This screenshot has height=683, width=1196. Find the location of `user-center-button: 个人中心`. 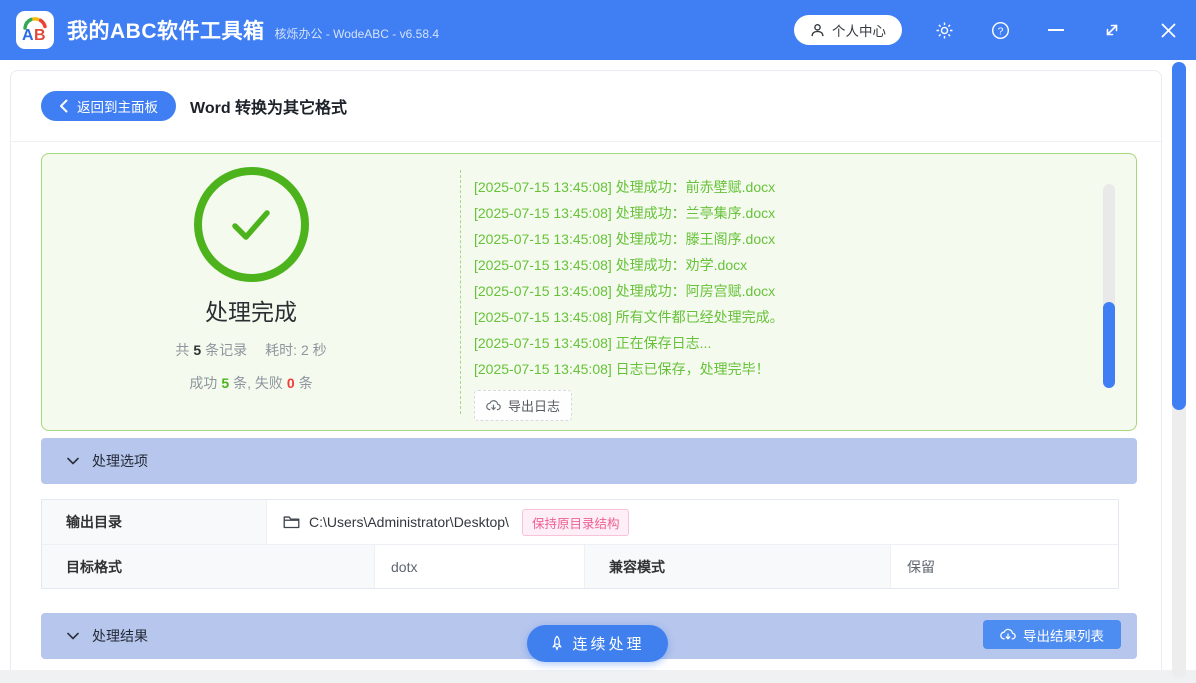

user-center-button: 个人中心 is located at coordinates (848, 30).